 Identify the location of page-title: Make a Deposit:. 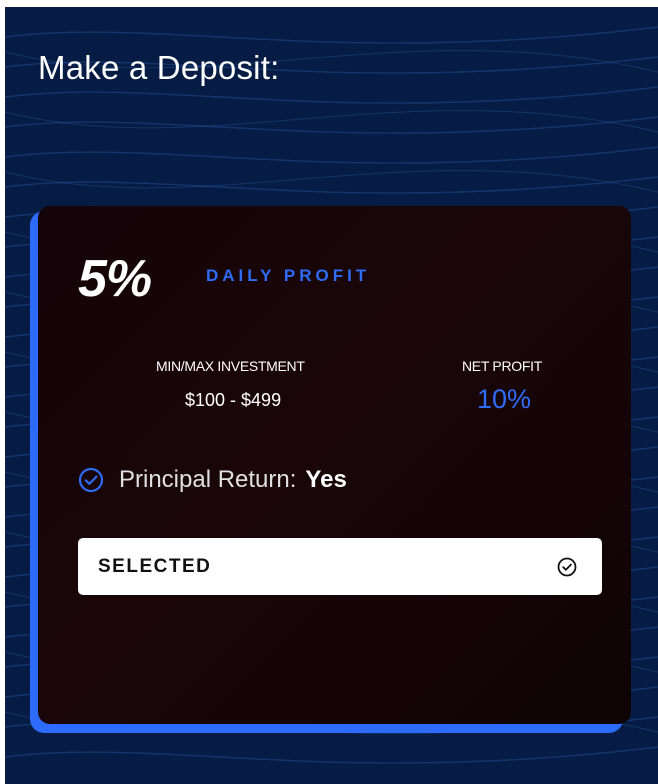
(159, 67).